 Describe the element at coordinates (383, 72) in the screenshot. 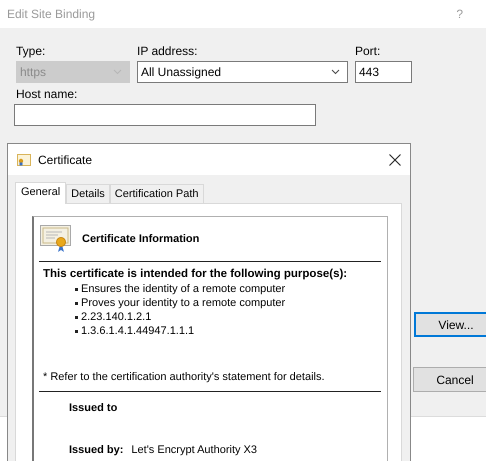

I see `port-field: 443` at that location.